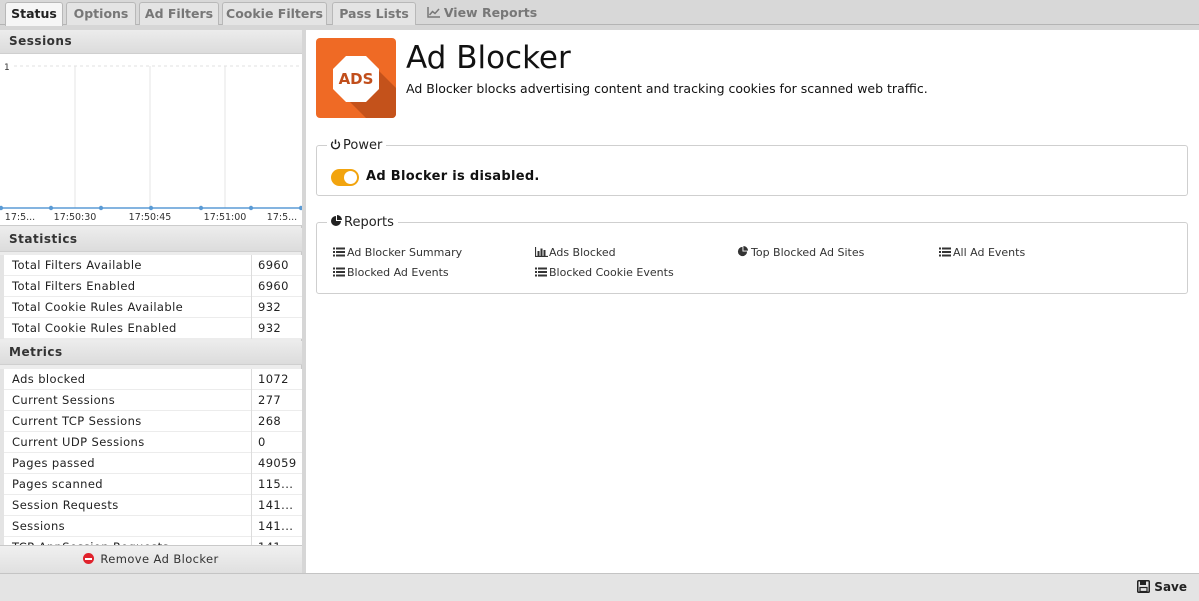 The width and height of the screenshot is (1199, 601). Describe the element at coordinates (276, 400) in the screenshot. I see `metric-value: 277` at that location.